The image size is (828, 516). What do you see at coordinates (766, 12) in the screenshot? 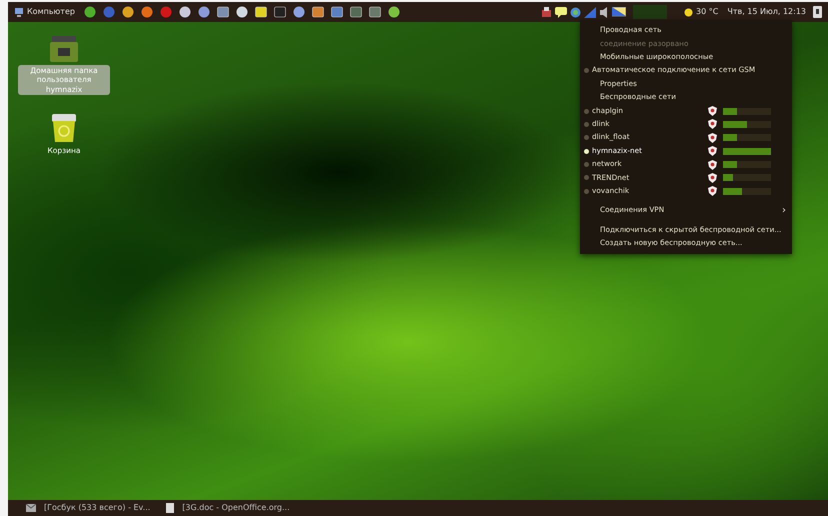
I see `clock-text: Чтв, 15 Июл, 12:13` at bounding box center [766, 12].